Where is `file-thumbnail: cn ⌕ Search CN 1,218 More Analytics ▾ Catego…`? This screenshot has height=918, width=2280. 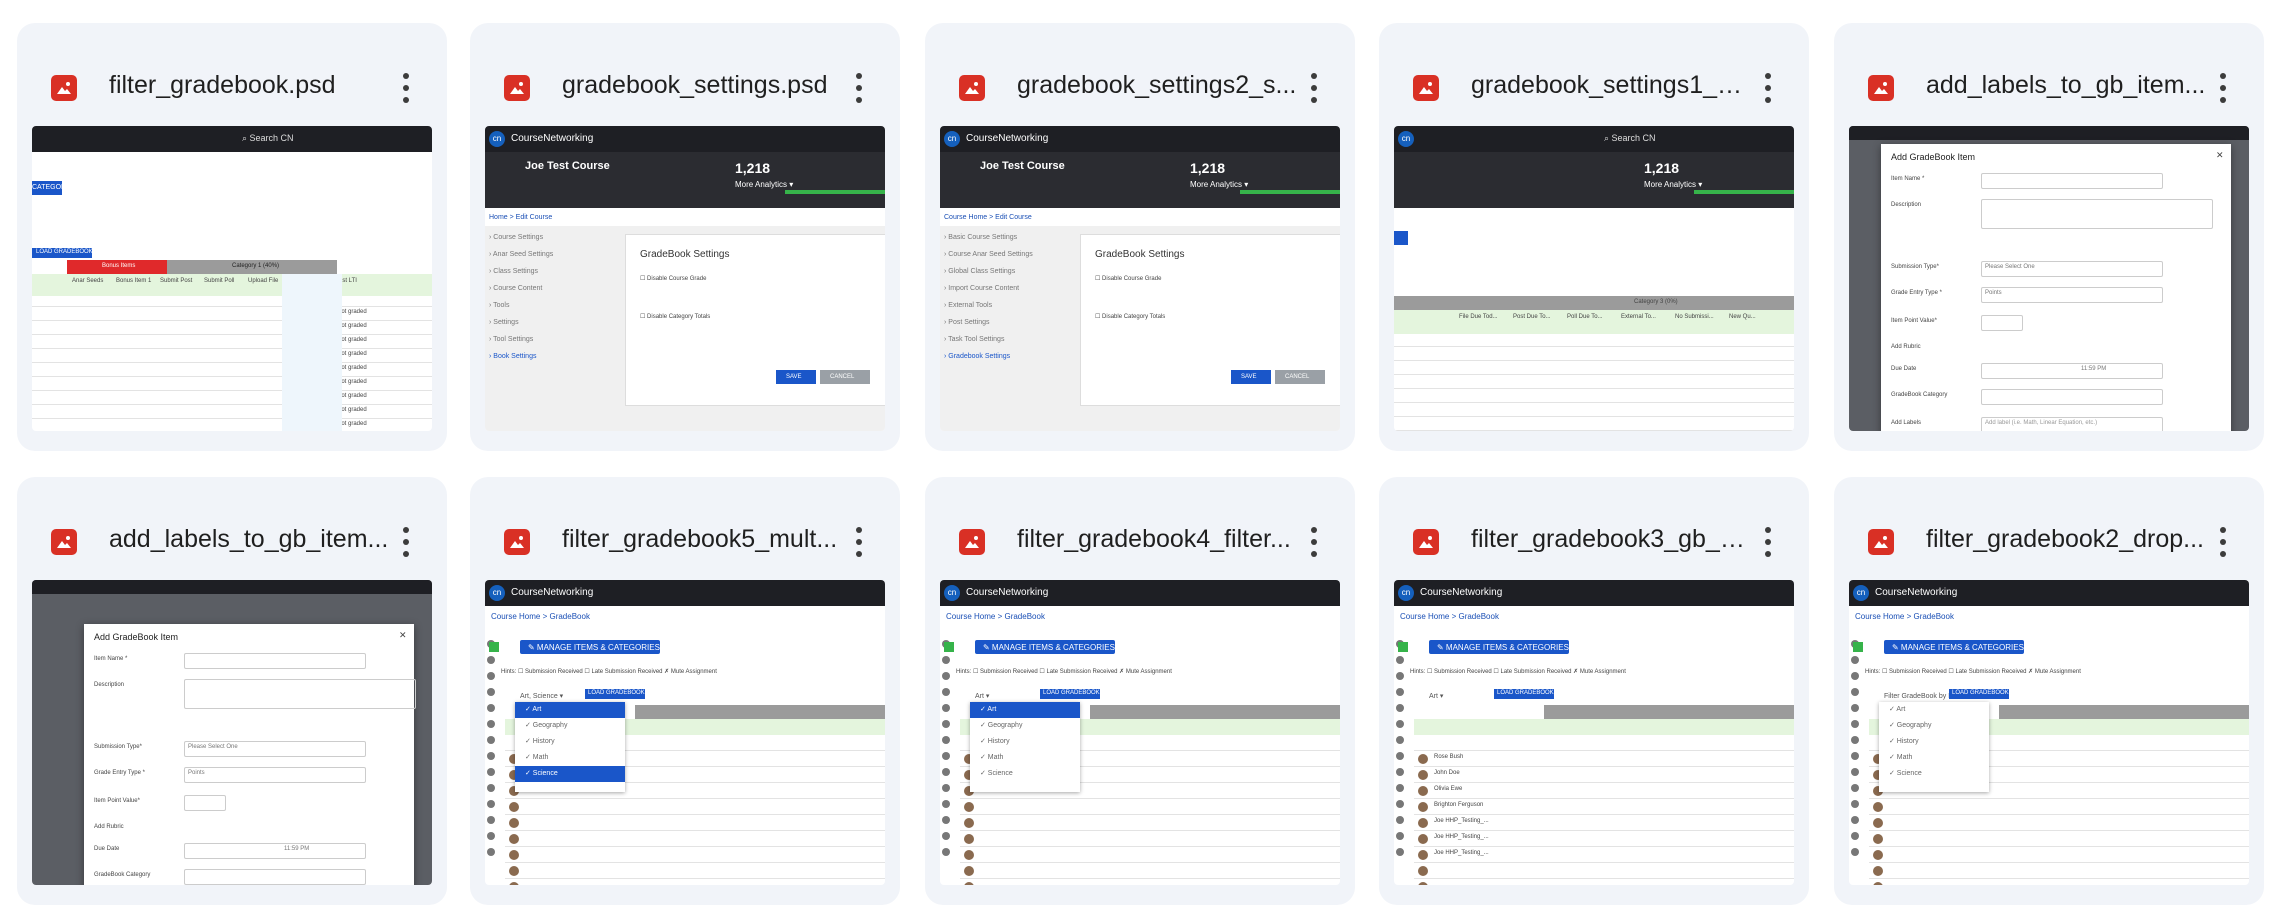 file-thumbnail: cn ⌕ Search CN 1,218 More Analytics ▾ Catego… is located at coordinates (1594, 278).